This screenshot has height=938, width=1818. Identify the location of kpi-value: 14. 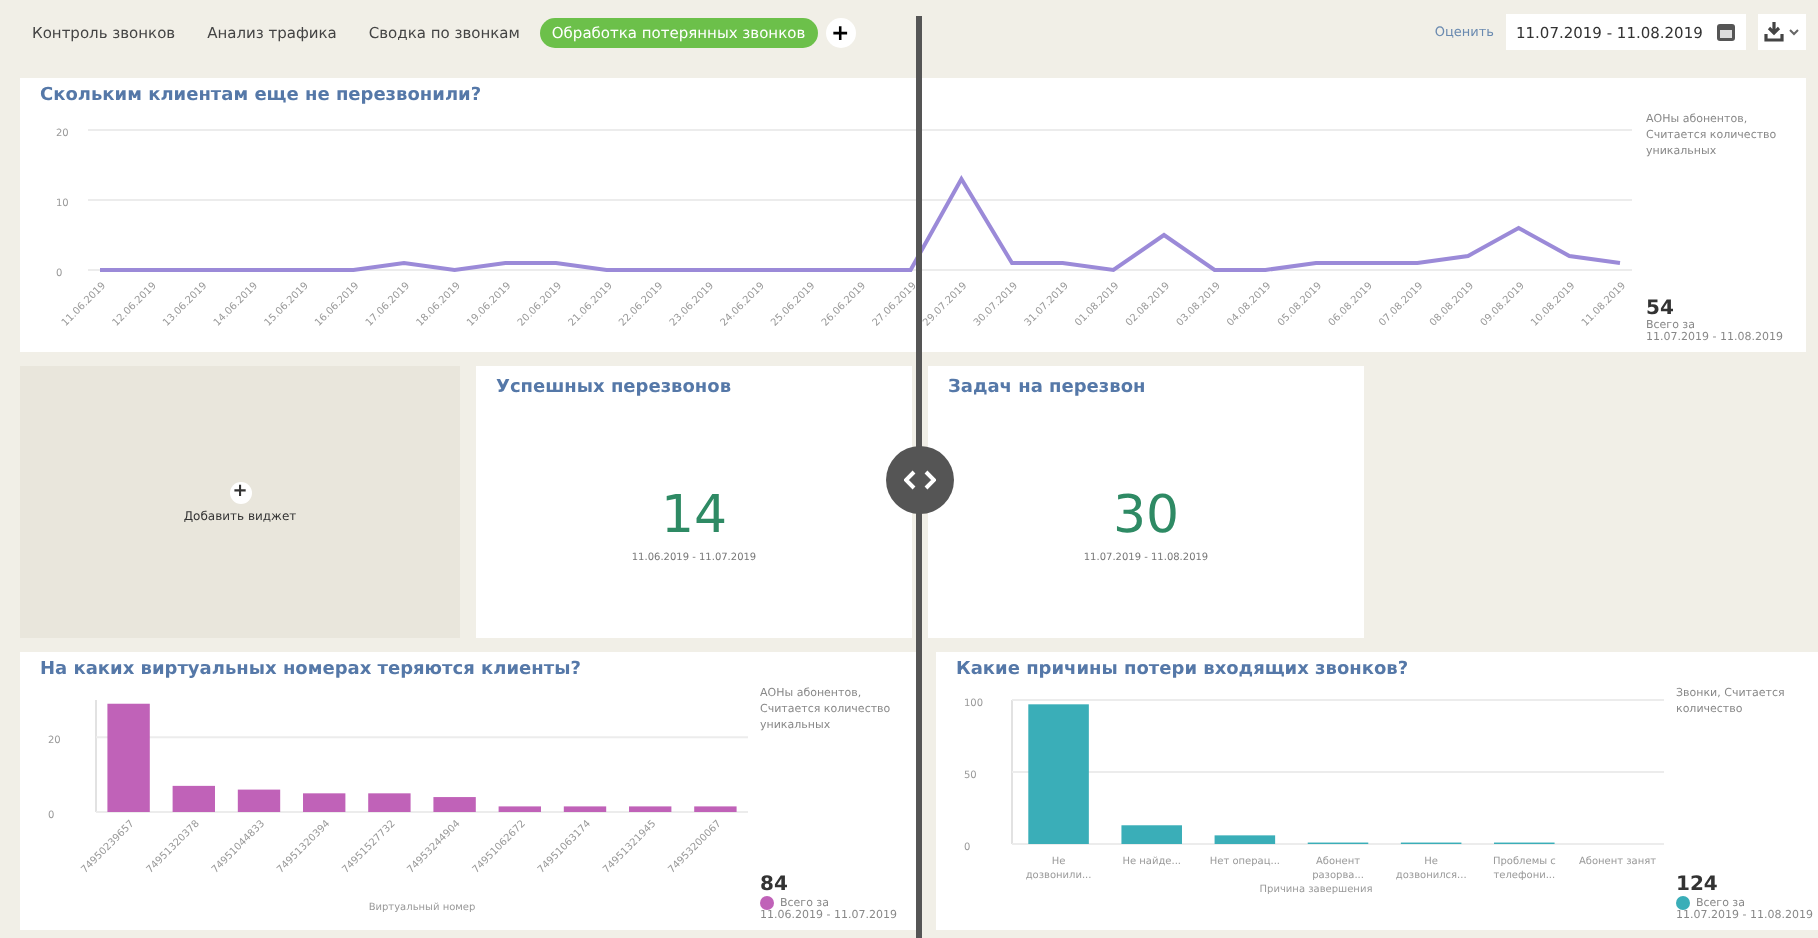
(694, 516).